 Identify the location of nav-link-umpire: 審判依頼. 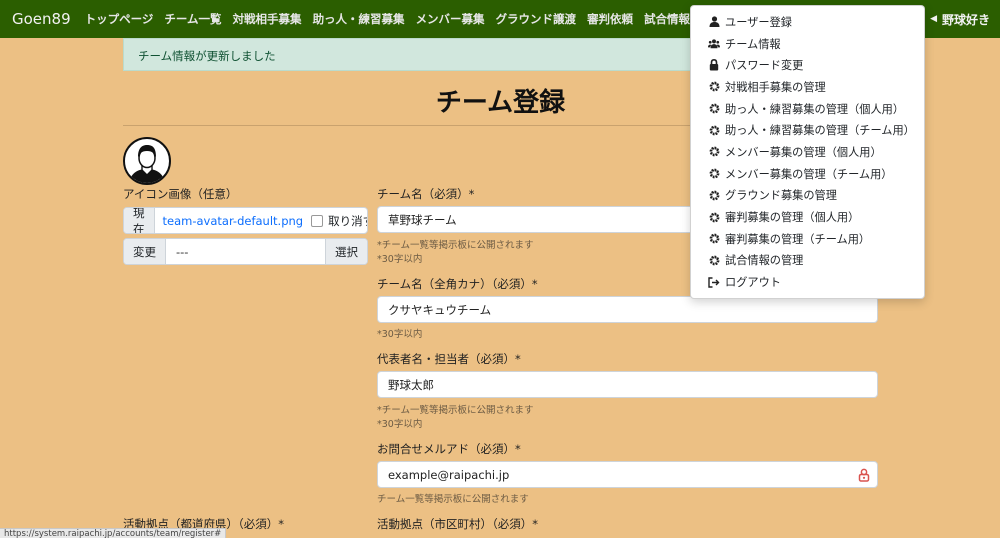
(610, 19).